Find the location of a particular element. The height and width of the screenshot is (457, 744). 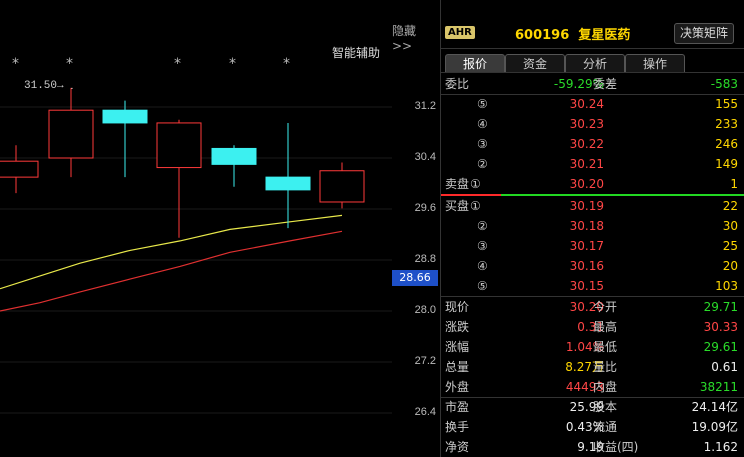

stats-row: 总量 8.27万 量比 0.61 is located at coordinates (592, 367).